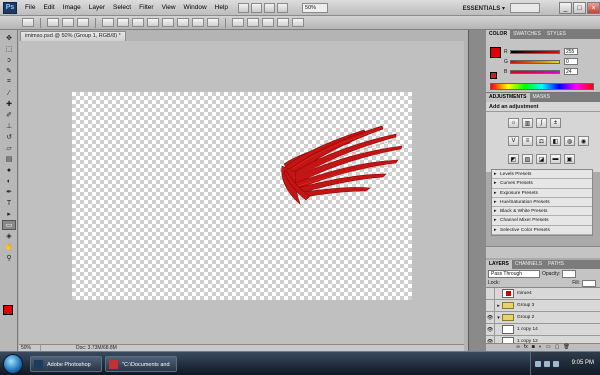  I want to click on layer-row: 👁 1 copy 14, so click(543, 329).